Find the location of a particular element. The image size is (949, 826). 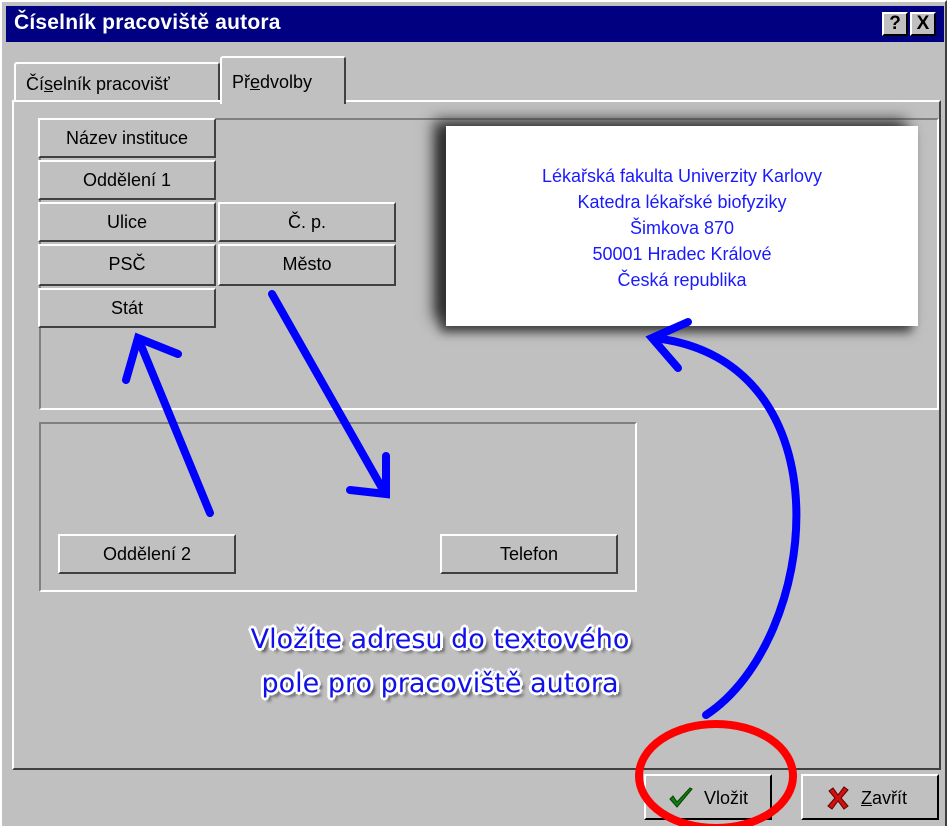

tab-predvolby: Předvolby is located at coordinates (283, 80).